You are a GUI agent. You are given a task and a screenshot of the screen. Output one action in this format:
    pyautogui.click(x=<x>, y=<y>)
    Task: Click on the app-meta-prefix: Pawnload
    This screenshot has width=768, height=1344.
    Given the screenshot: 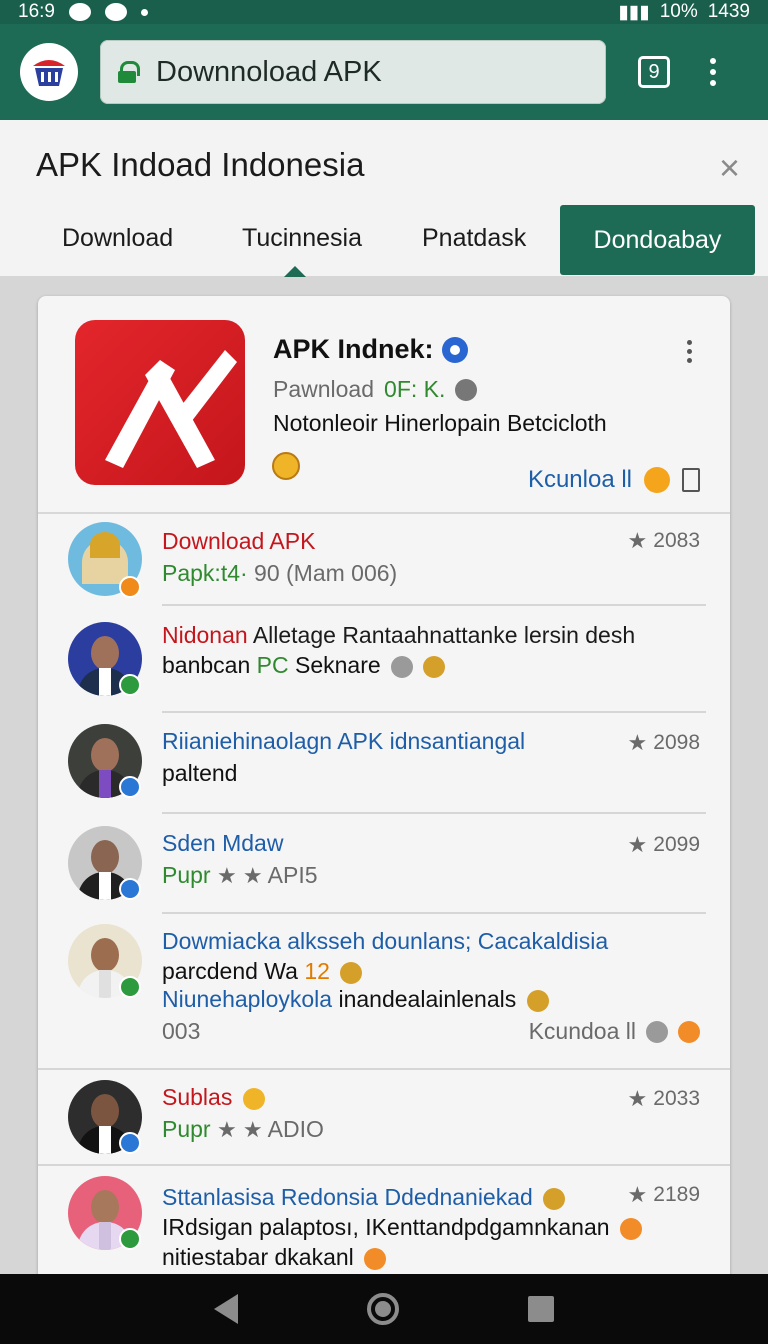 What is the action you would take?
    pyautogui.click(x=324, y=389)
    